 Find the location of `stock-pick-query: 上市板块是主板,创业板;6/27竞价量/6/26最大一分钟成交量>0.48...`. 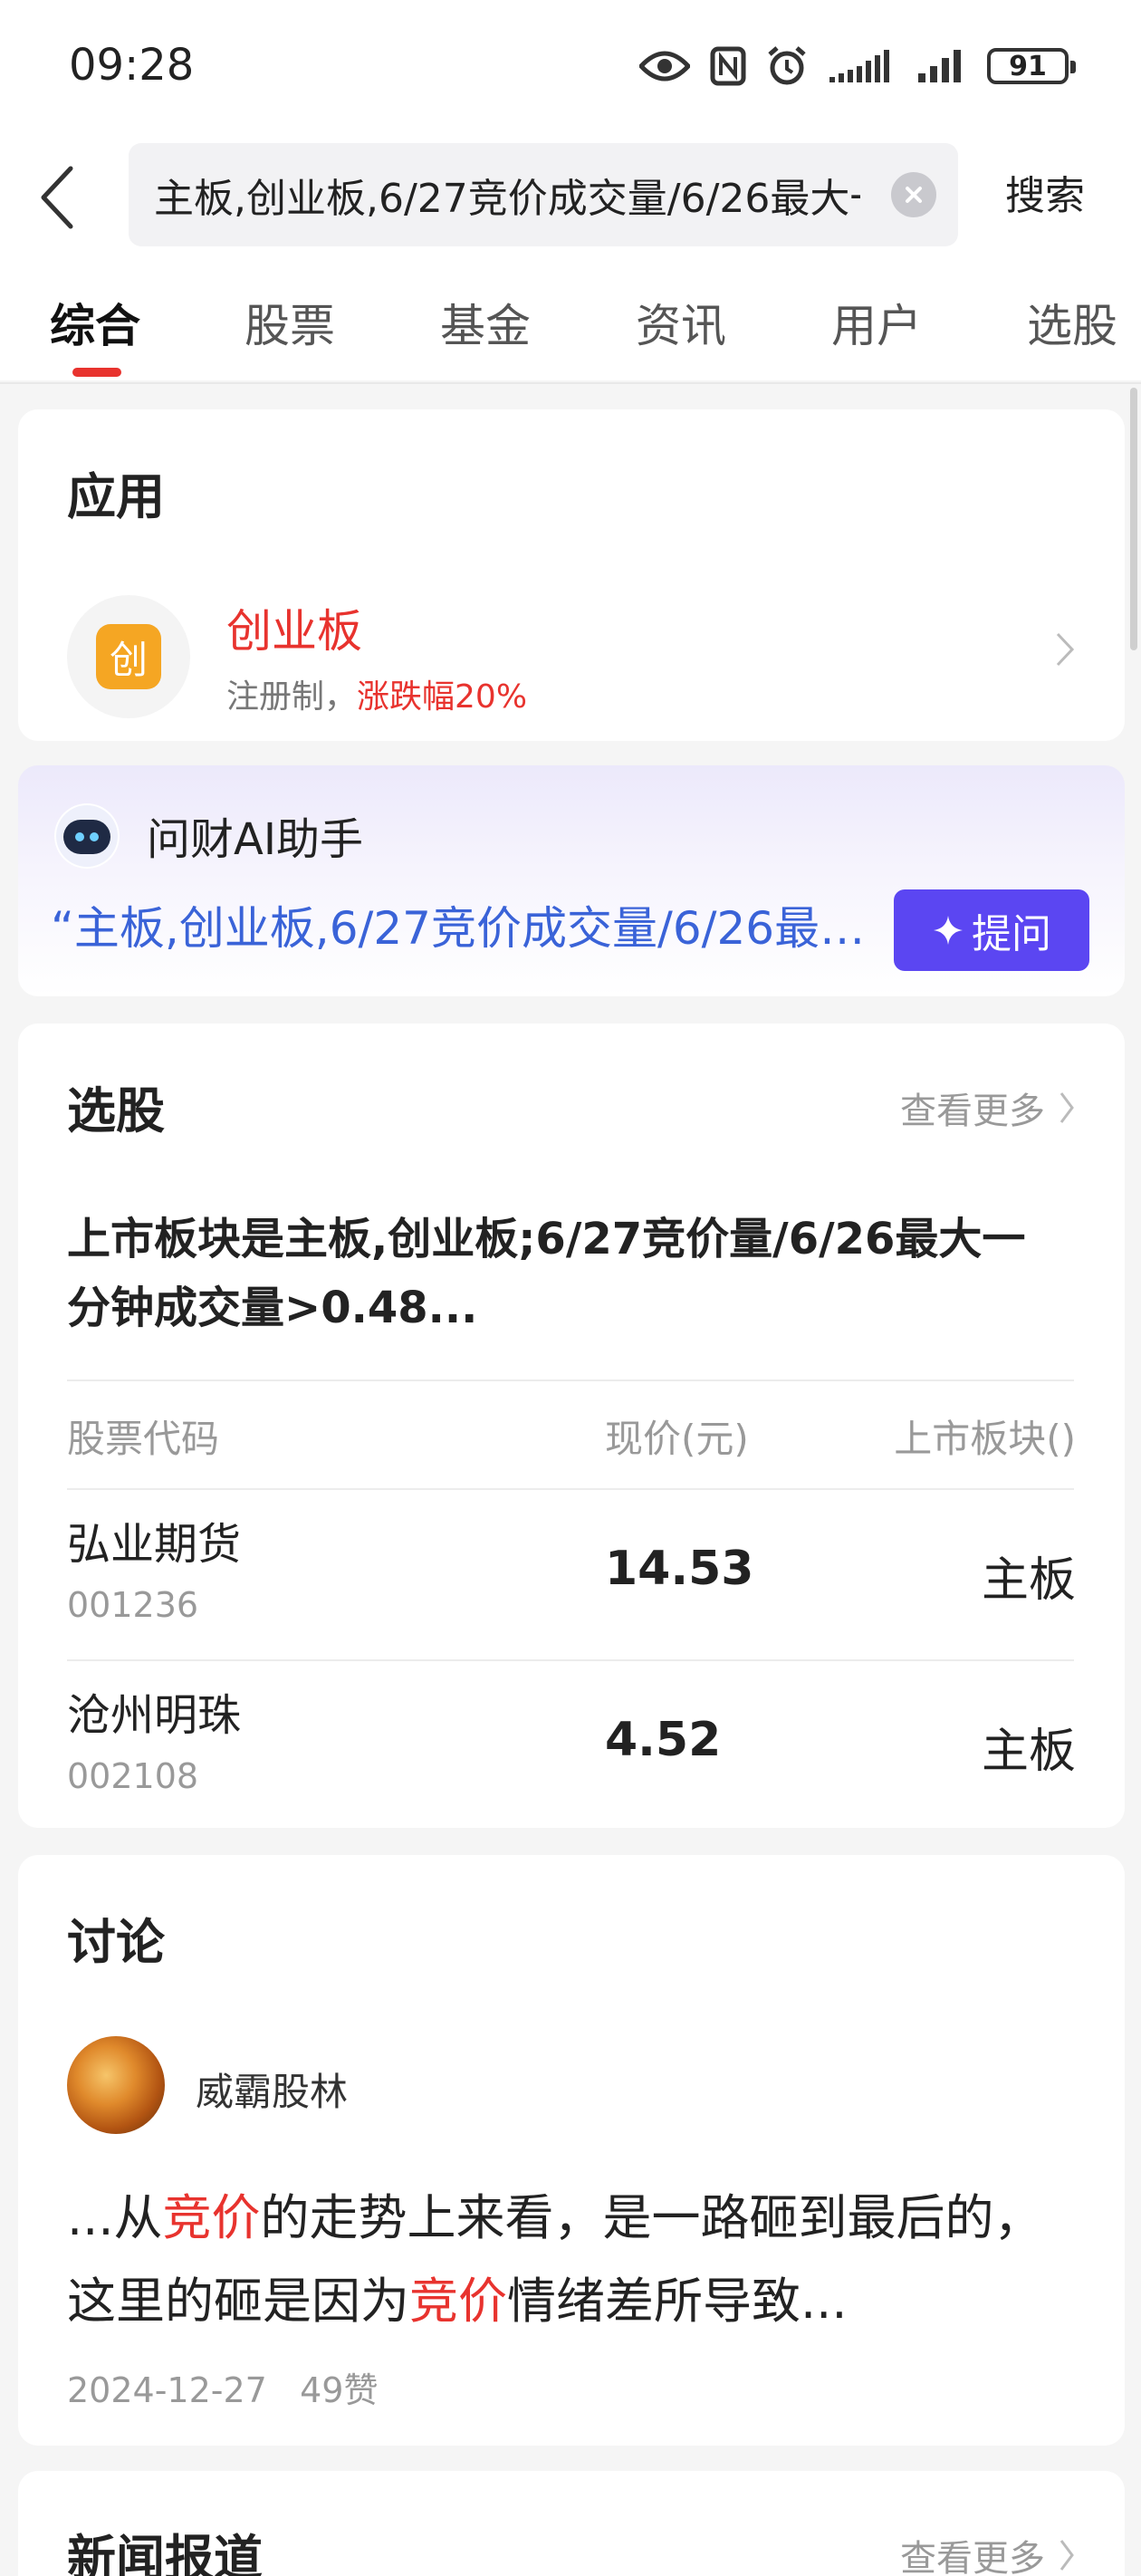

stock-pick-query: 上市板块是主板,创业板;6/27竞价量/6/26最大一分钟成交量>0.48... is located at coordinates (565, 1273).